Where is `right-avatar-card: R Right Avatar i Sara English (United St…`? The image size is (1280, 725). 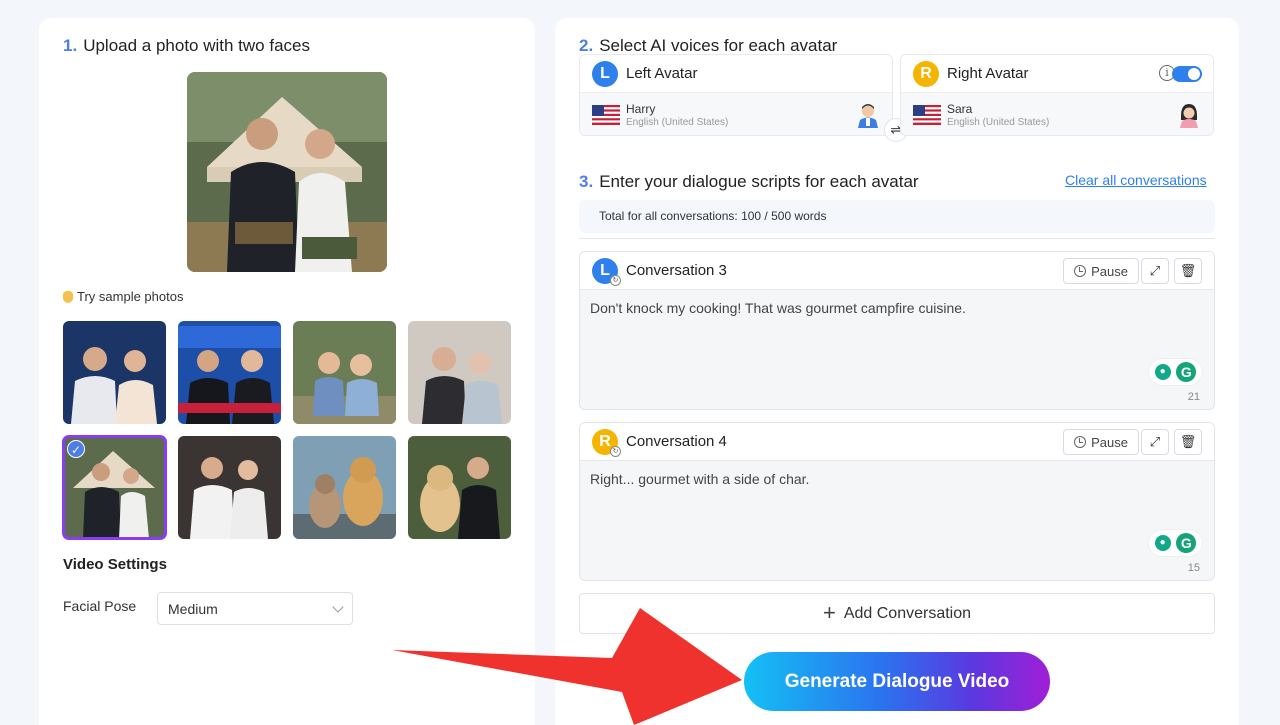 right-avatar-card: R Right Avatar i Sara English (United St… is located at coordinates (1057, 95).